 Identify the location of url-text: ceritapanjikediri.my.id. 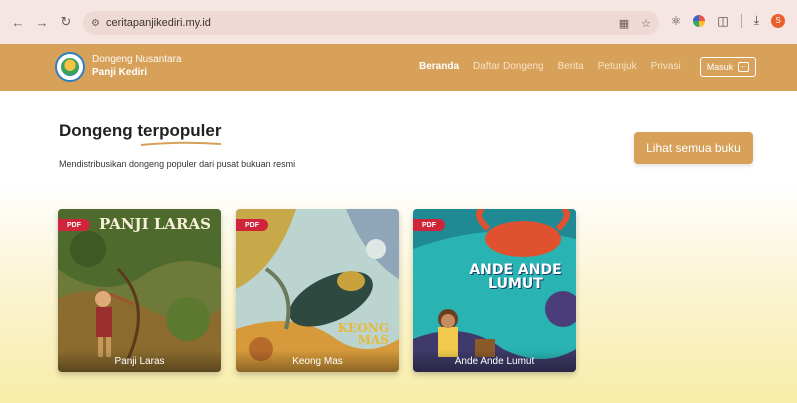
(158, 23).